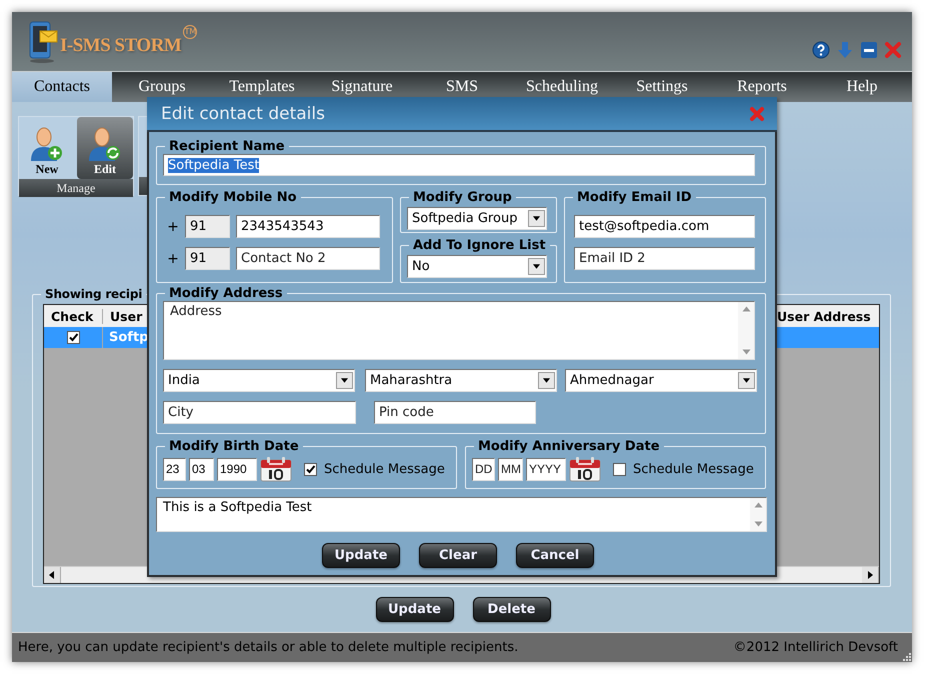 The image size is (932, 682). What do you see at coordinates (483, 469) in the screenshot?
I see `input-field: DD` at bounding box center [483, 469].